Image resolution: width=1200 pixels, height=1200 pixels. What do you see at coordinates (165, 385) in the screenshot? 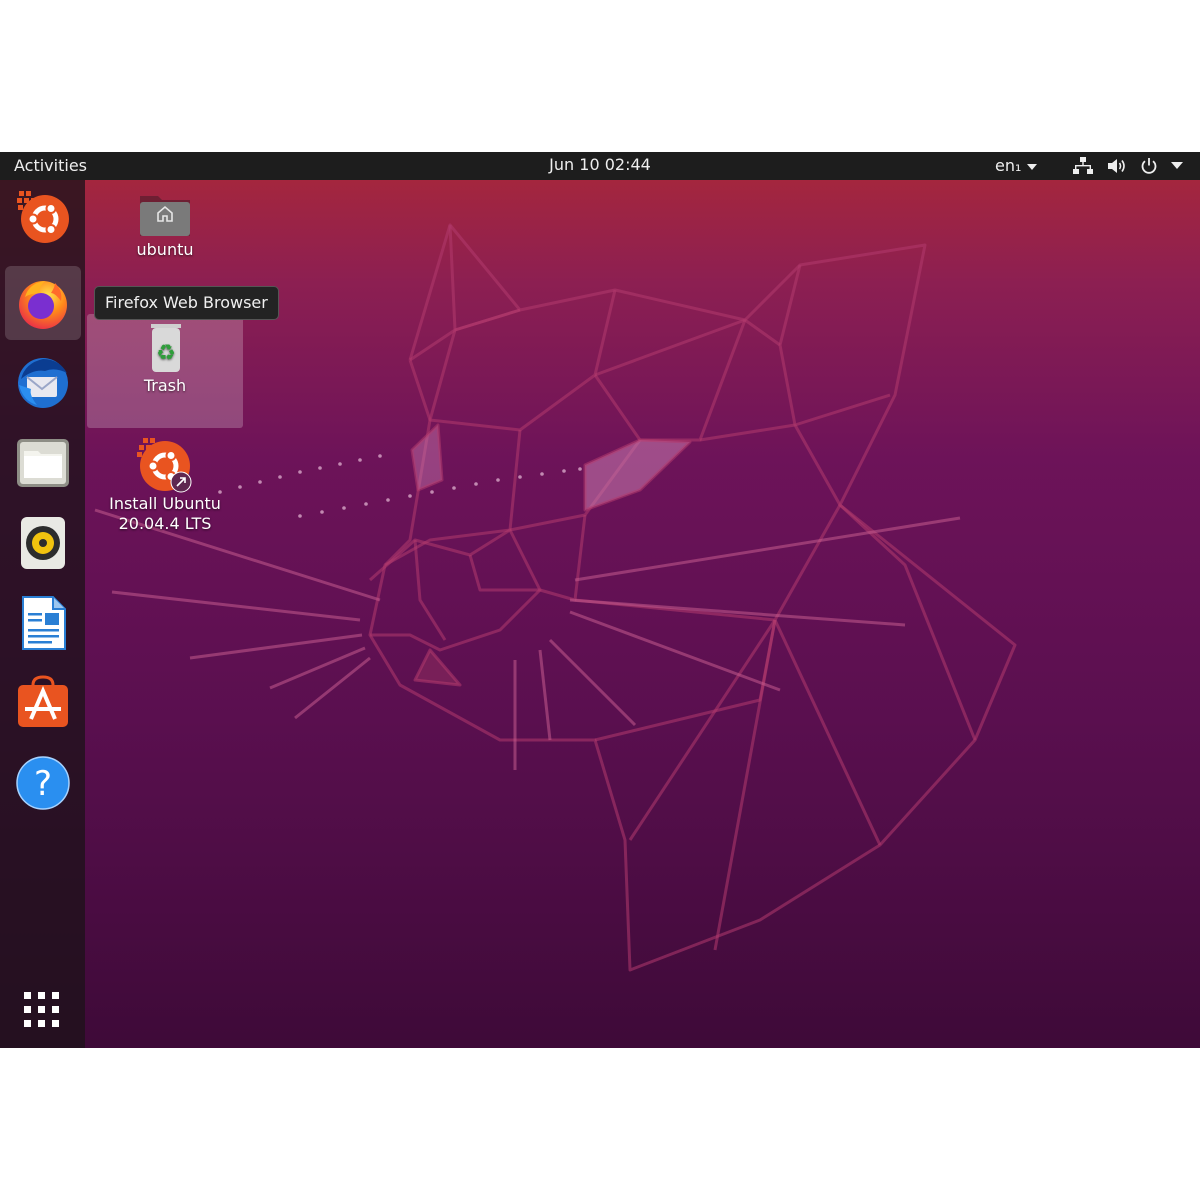
I see `trash-label: Trash` at bounding box center [165, 385].